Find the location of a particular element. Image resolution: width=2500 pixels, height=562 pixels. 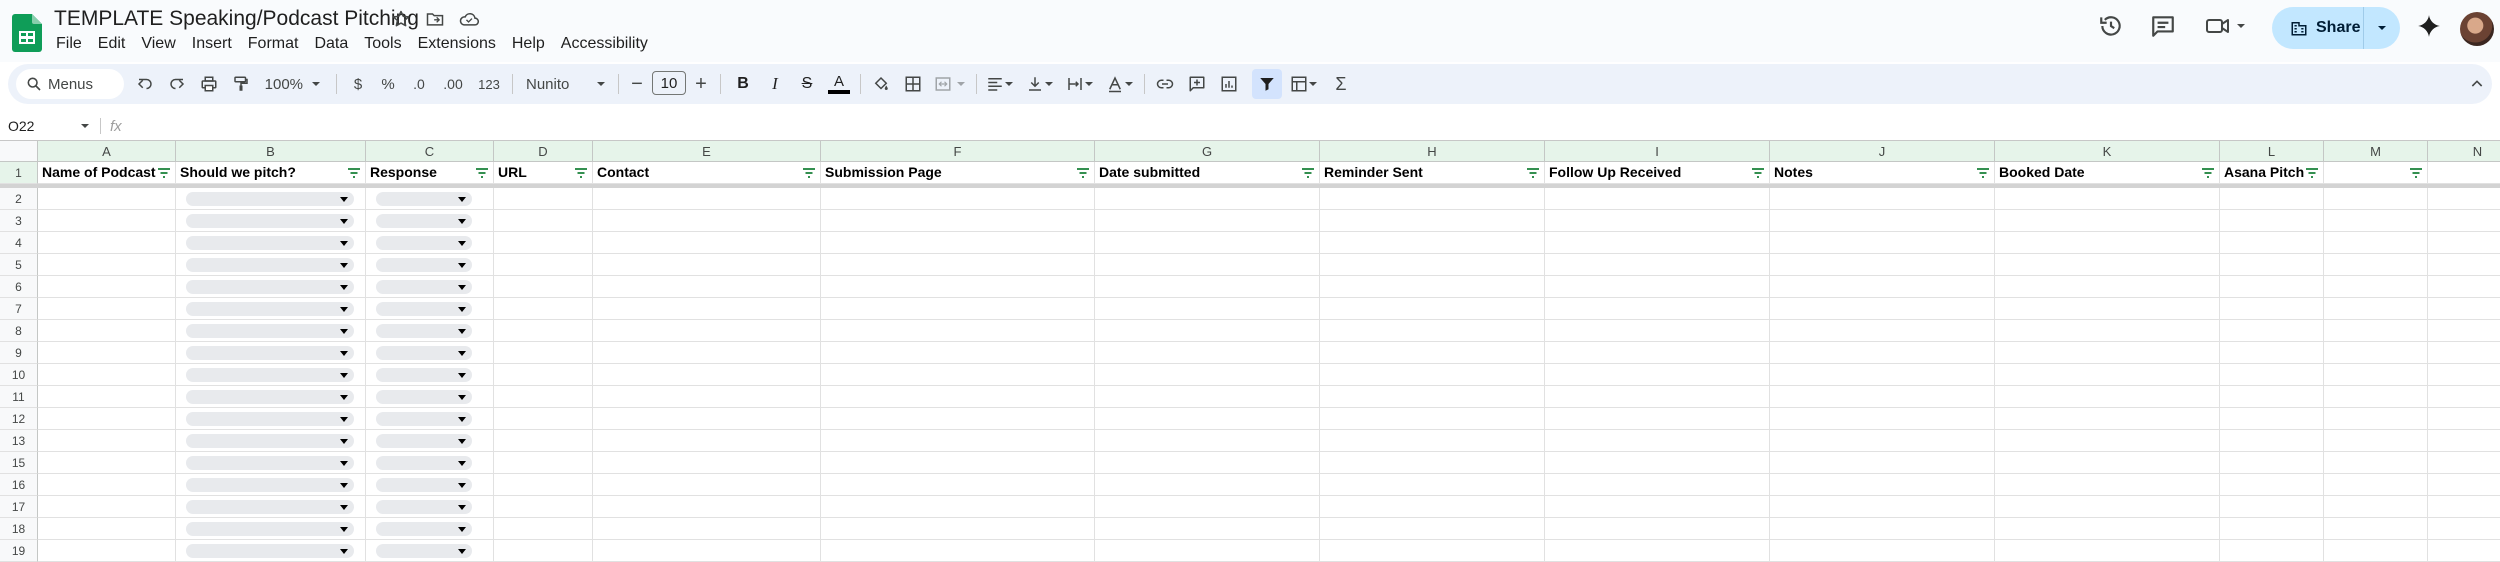

header-cell: Date submitted is located at coordinates (1207, 173).